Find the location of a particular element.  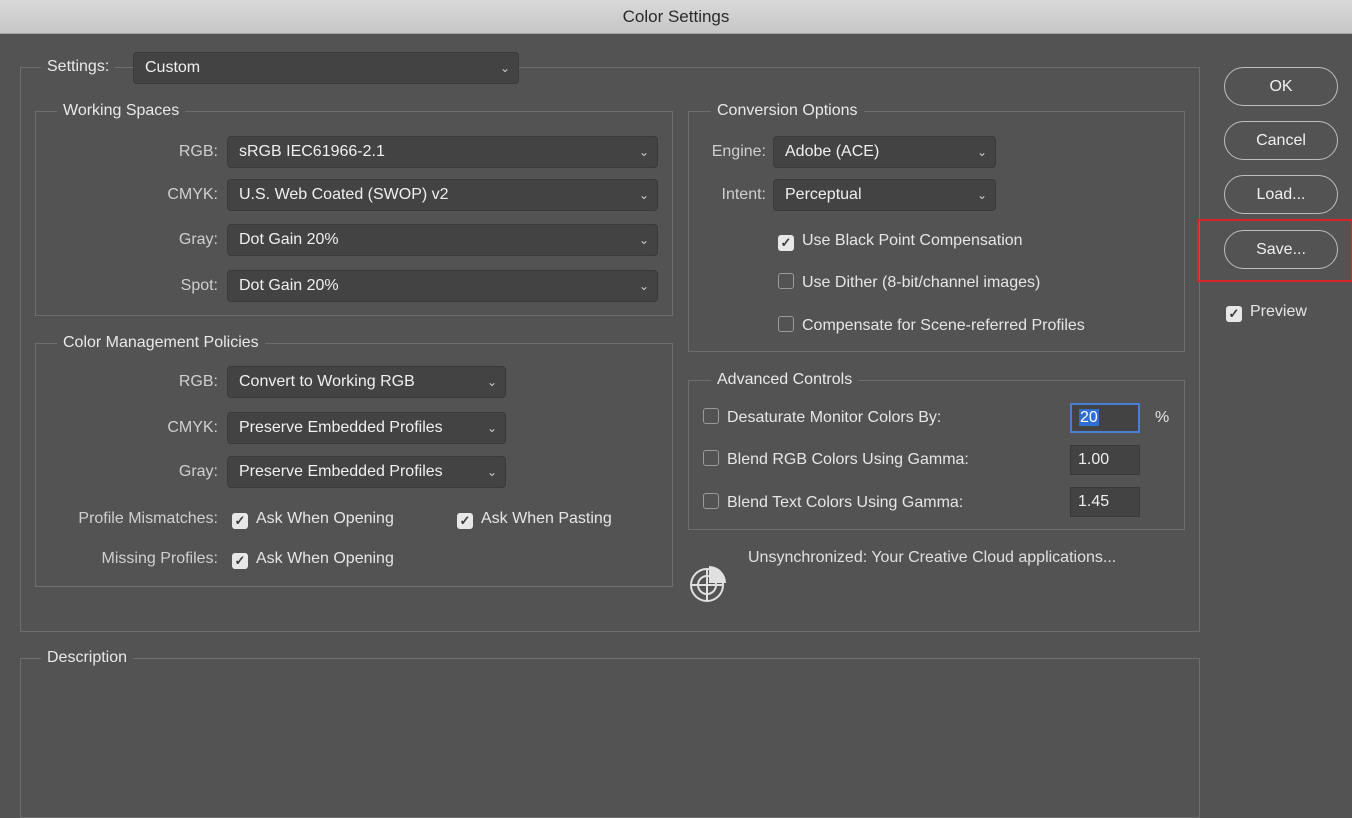

ask-when-pasting-checkbox: ✓ Ask When Pasting is located at coordinates (534, 519).